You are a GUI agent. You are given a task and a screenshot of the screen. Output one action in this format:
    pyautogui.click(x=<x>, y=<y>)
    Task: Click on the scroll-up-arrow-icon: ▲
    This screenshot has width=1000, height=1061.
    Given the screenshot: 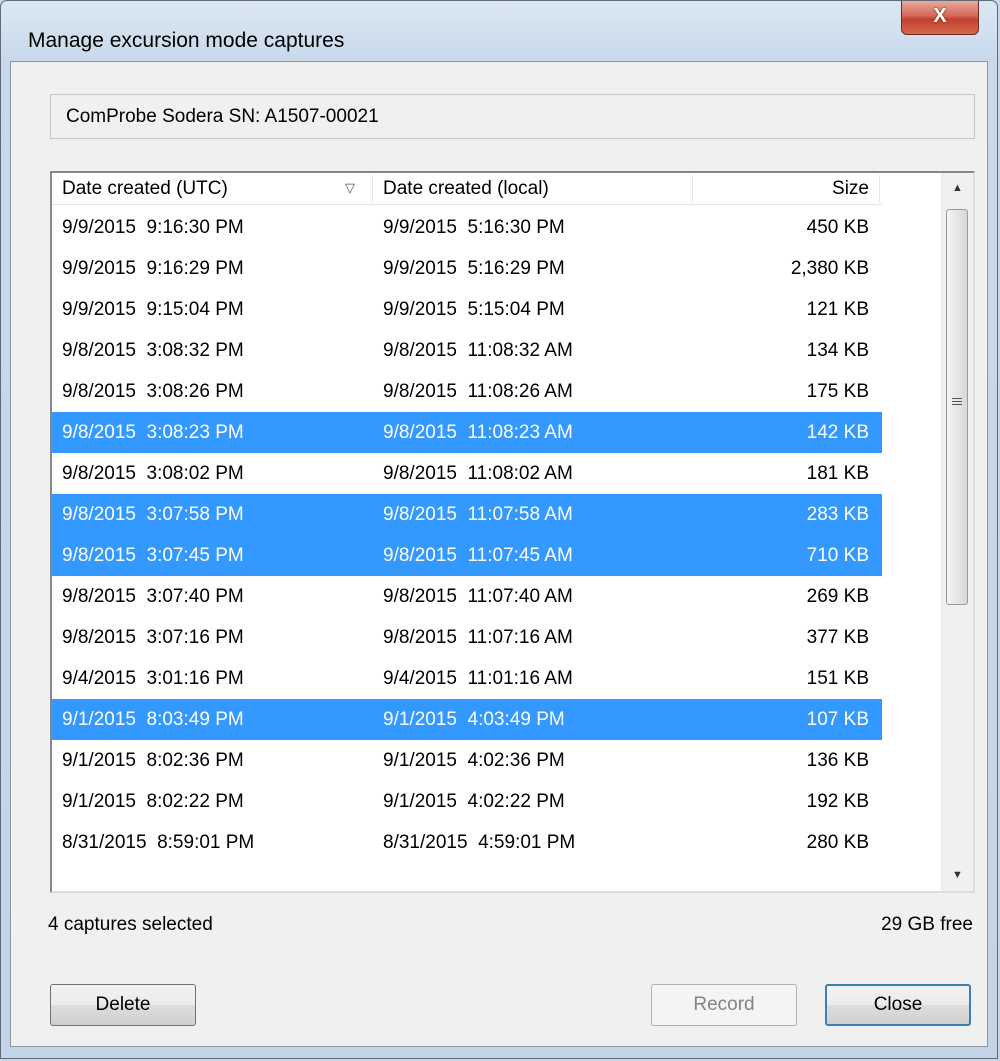 What is the action you would take?
    pyautogui.click(x=957, y=188)
    